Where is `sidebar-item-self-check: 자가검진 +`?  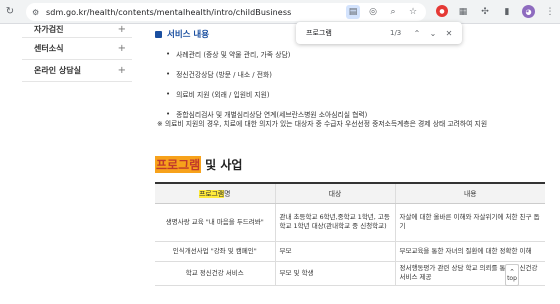 sidebar-item-self-check: 자가검진 + is located at coordinates (77, 31).